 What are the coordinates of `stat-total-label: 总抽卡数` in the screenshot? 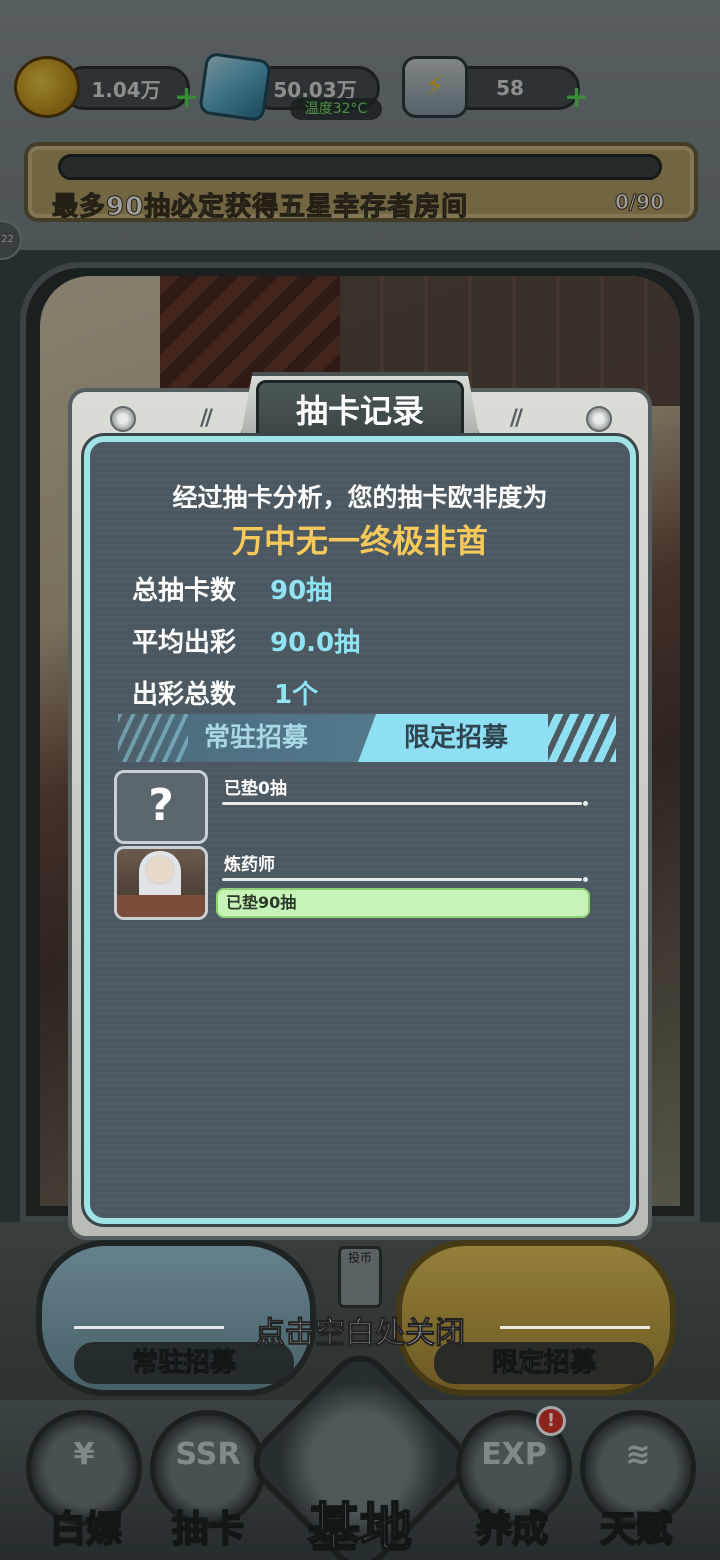 It's located at (184, 591).